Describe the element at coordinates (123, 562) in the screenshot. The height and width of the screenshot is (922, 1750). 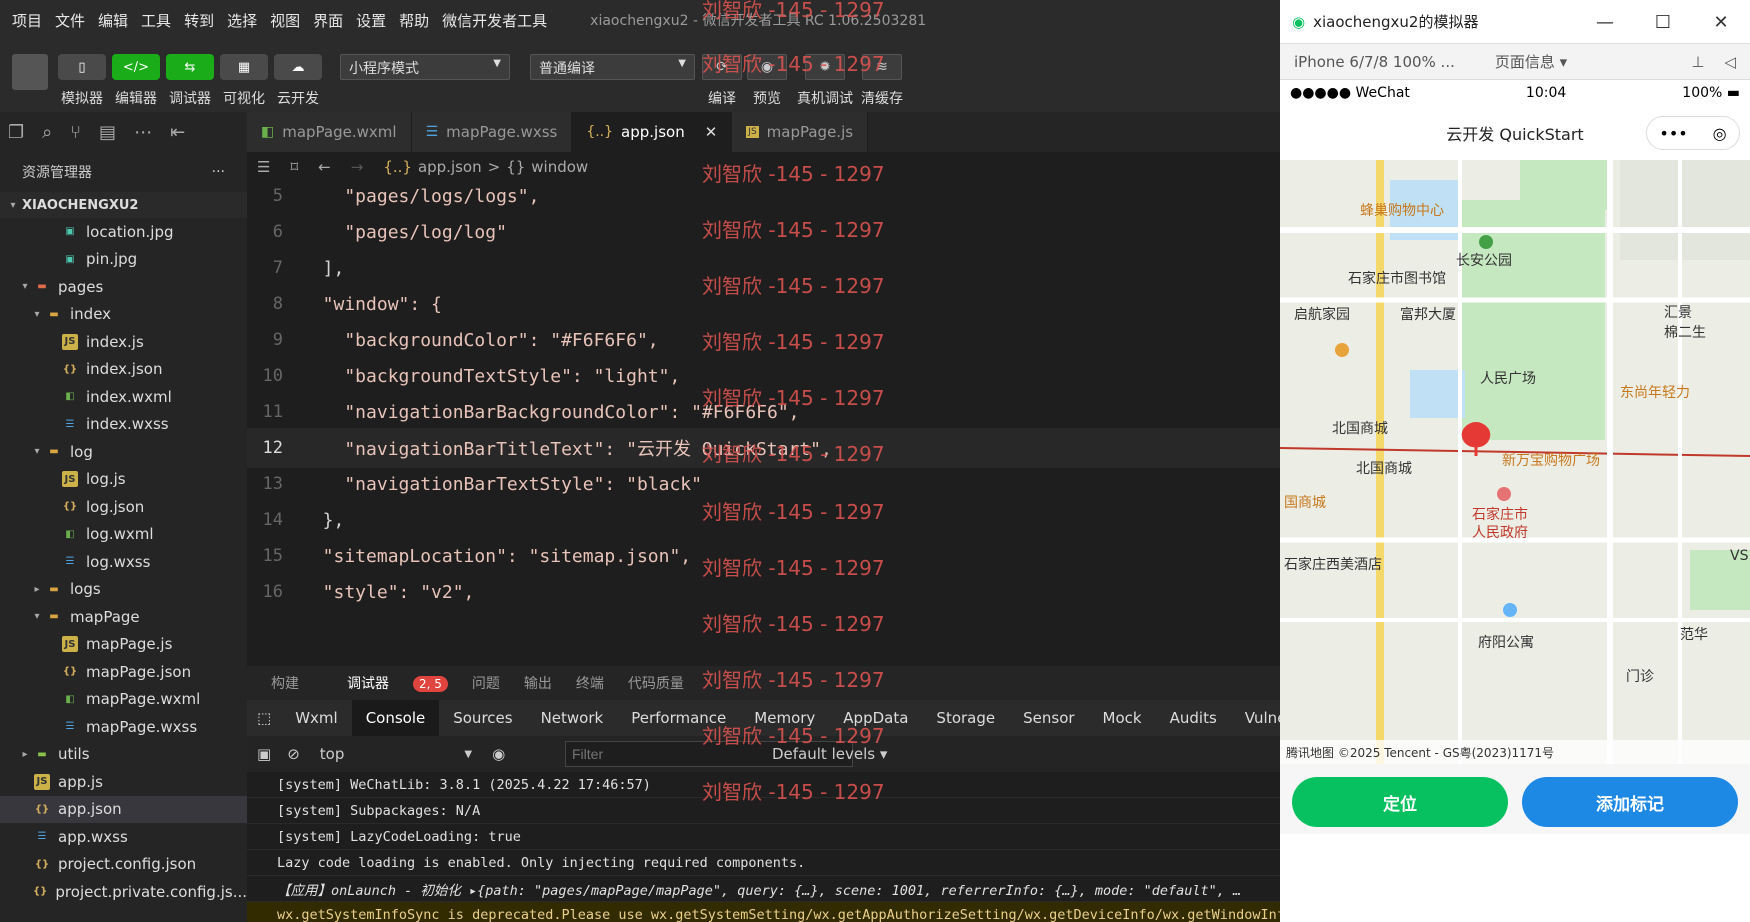
I see `tree-item: ☰ log.wxss` at that location.